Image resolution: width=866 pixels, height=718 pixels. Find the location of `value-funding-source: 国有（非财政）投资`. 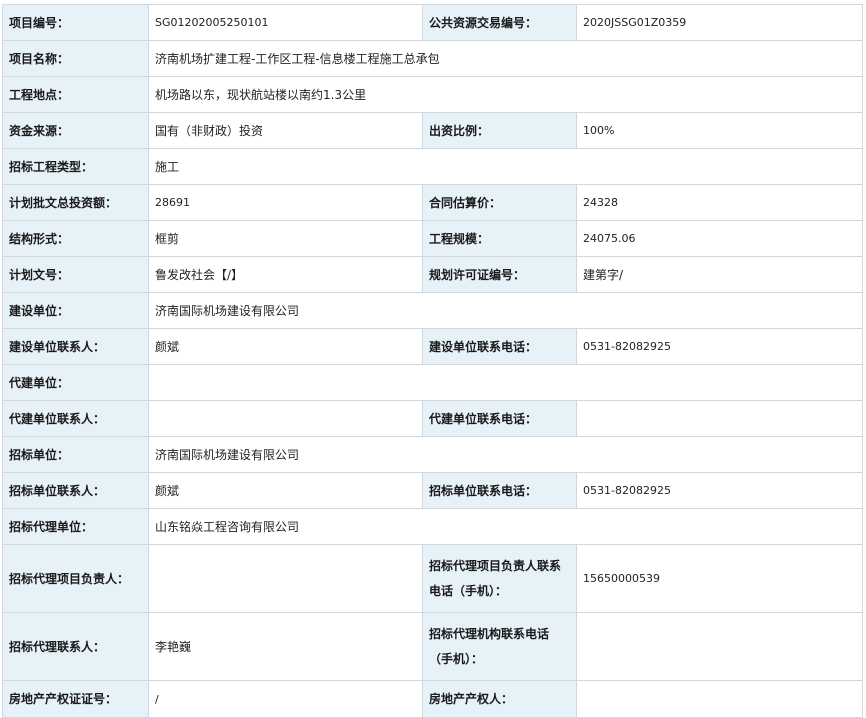

value-funding-source: 国有（非财政）投资 is located at coordinates (285, 130).